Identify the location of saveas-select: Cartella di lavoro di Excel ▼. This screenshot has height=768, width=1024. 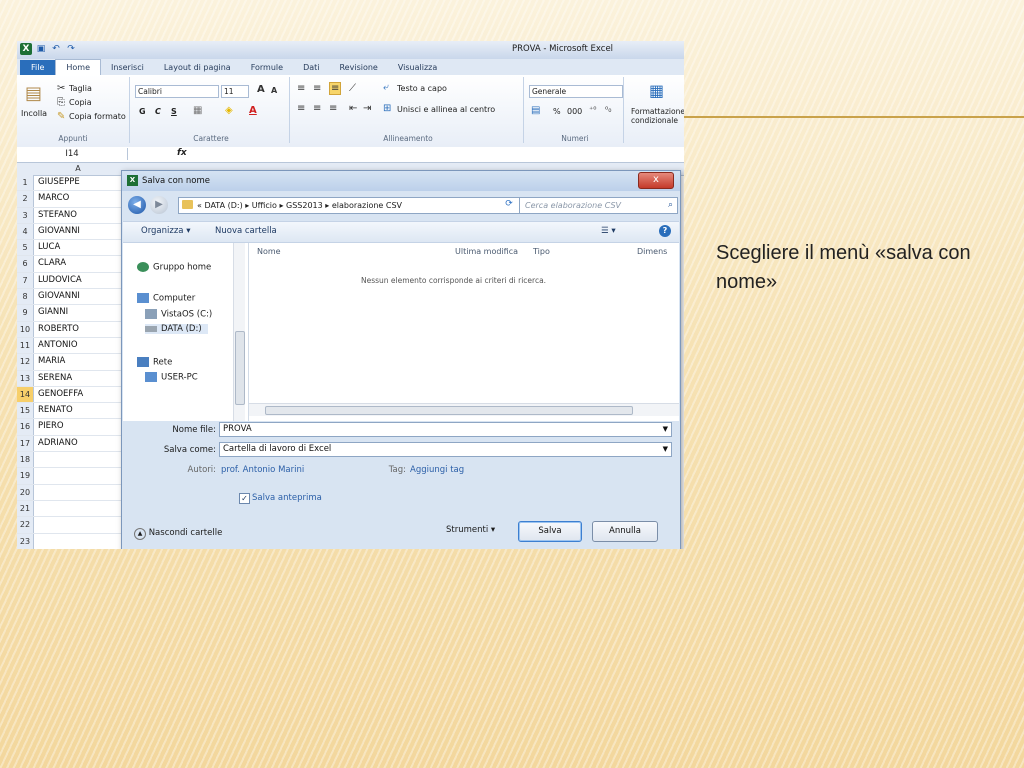
(445, 449).